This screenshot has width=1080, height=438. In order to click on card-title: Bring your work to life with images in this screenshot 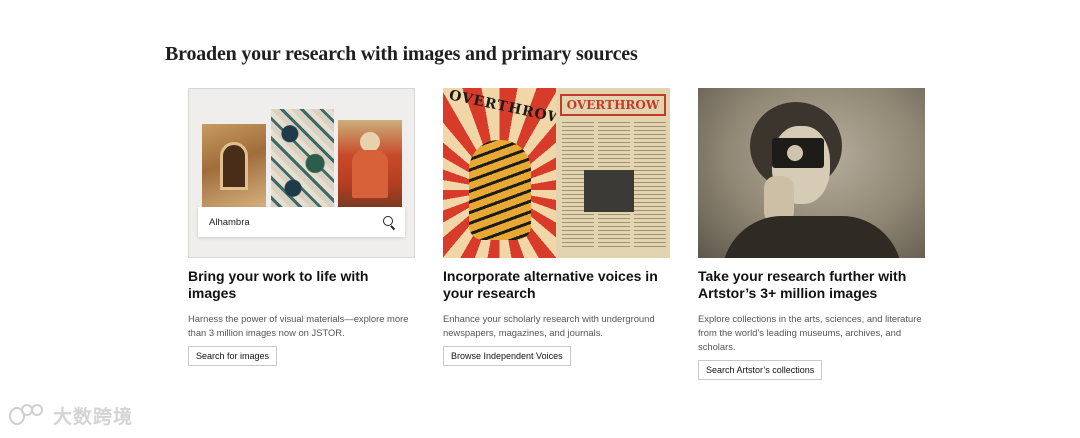, I will do `click(278, 284)`.